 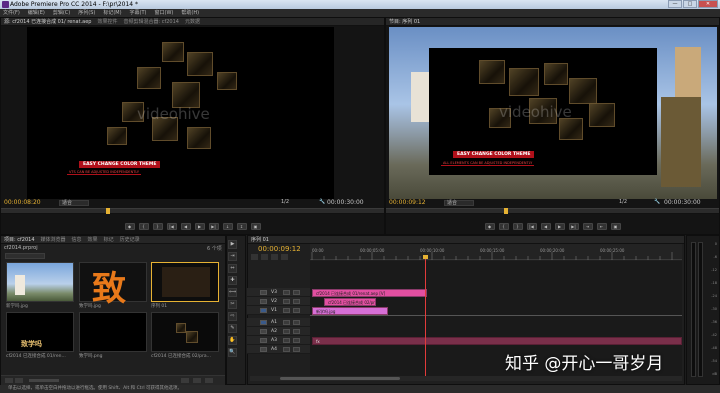 What do you see at coordinates (159, 306) in the screenshot?
I see `project-item-label: 序列 01` at bounding box center [159, 306].